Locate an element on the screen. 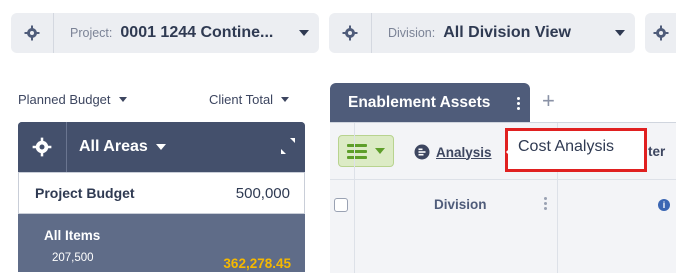  planned-budget-selector: Planned Budget is located at coordinates (72, 99).